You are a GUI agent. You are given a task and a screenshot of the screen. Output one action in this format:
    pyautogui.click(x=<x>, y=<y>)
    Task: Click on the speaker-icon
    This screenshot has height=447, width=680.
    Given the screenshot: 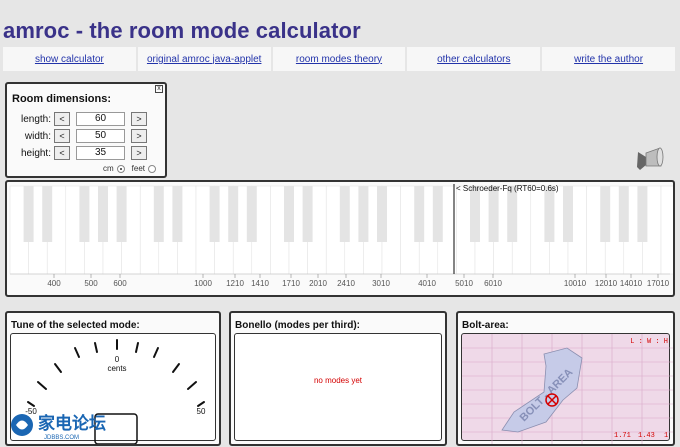 What is the action you would take?
    pyautogui.click(x=649, y=159)
    